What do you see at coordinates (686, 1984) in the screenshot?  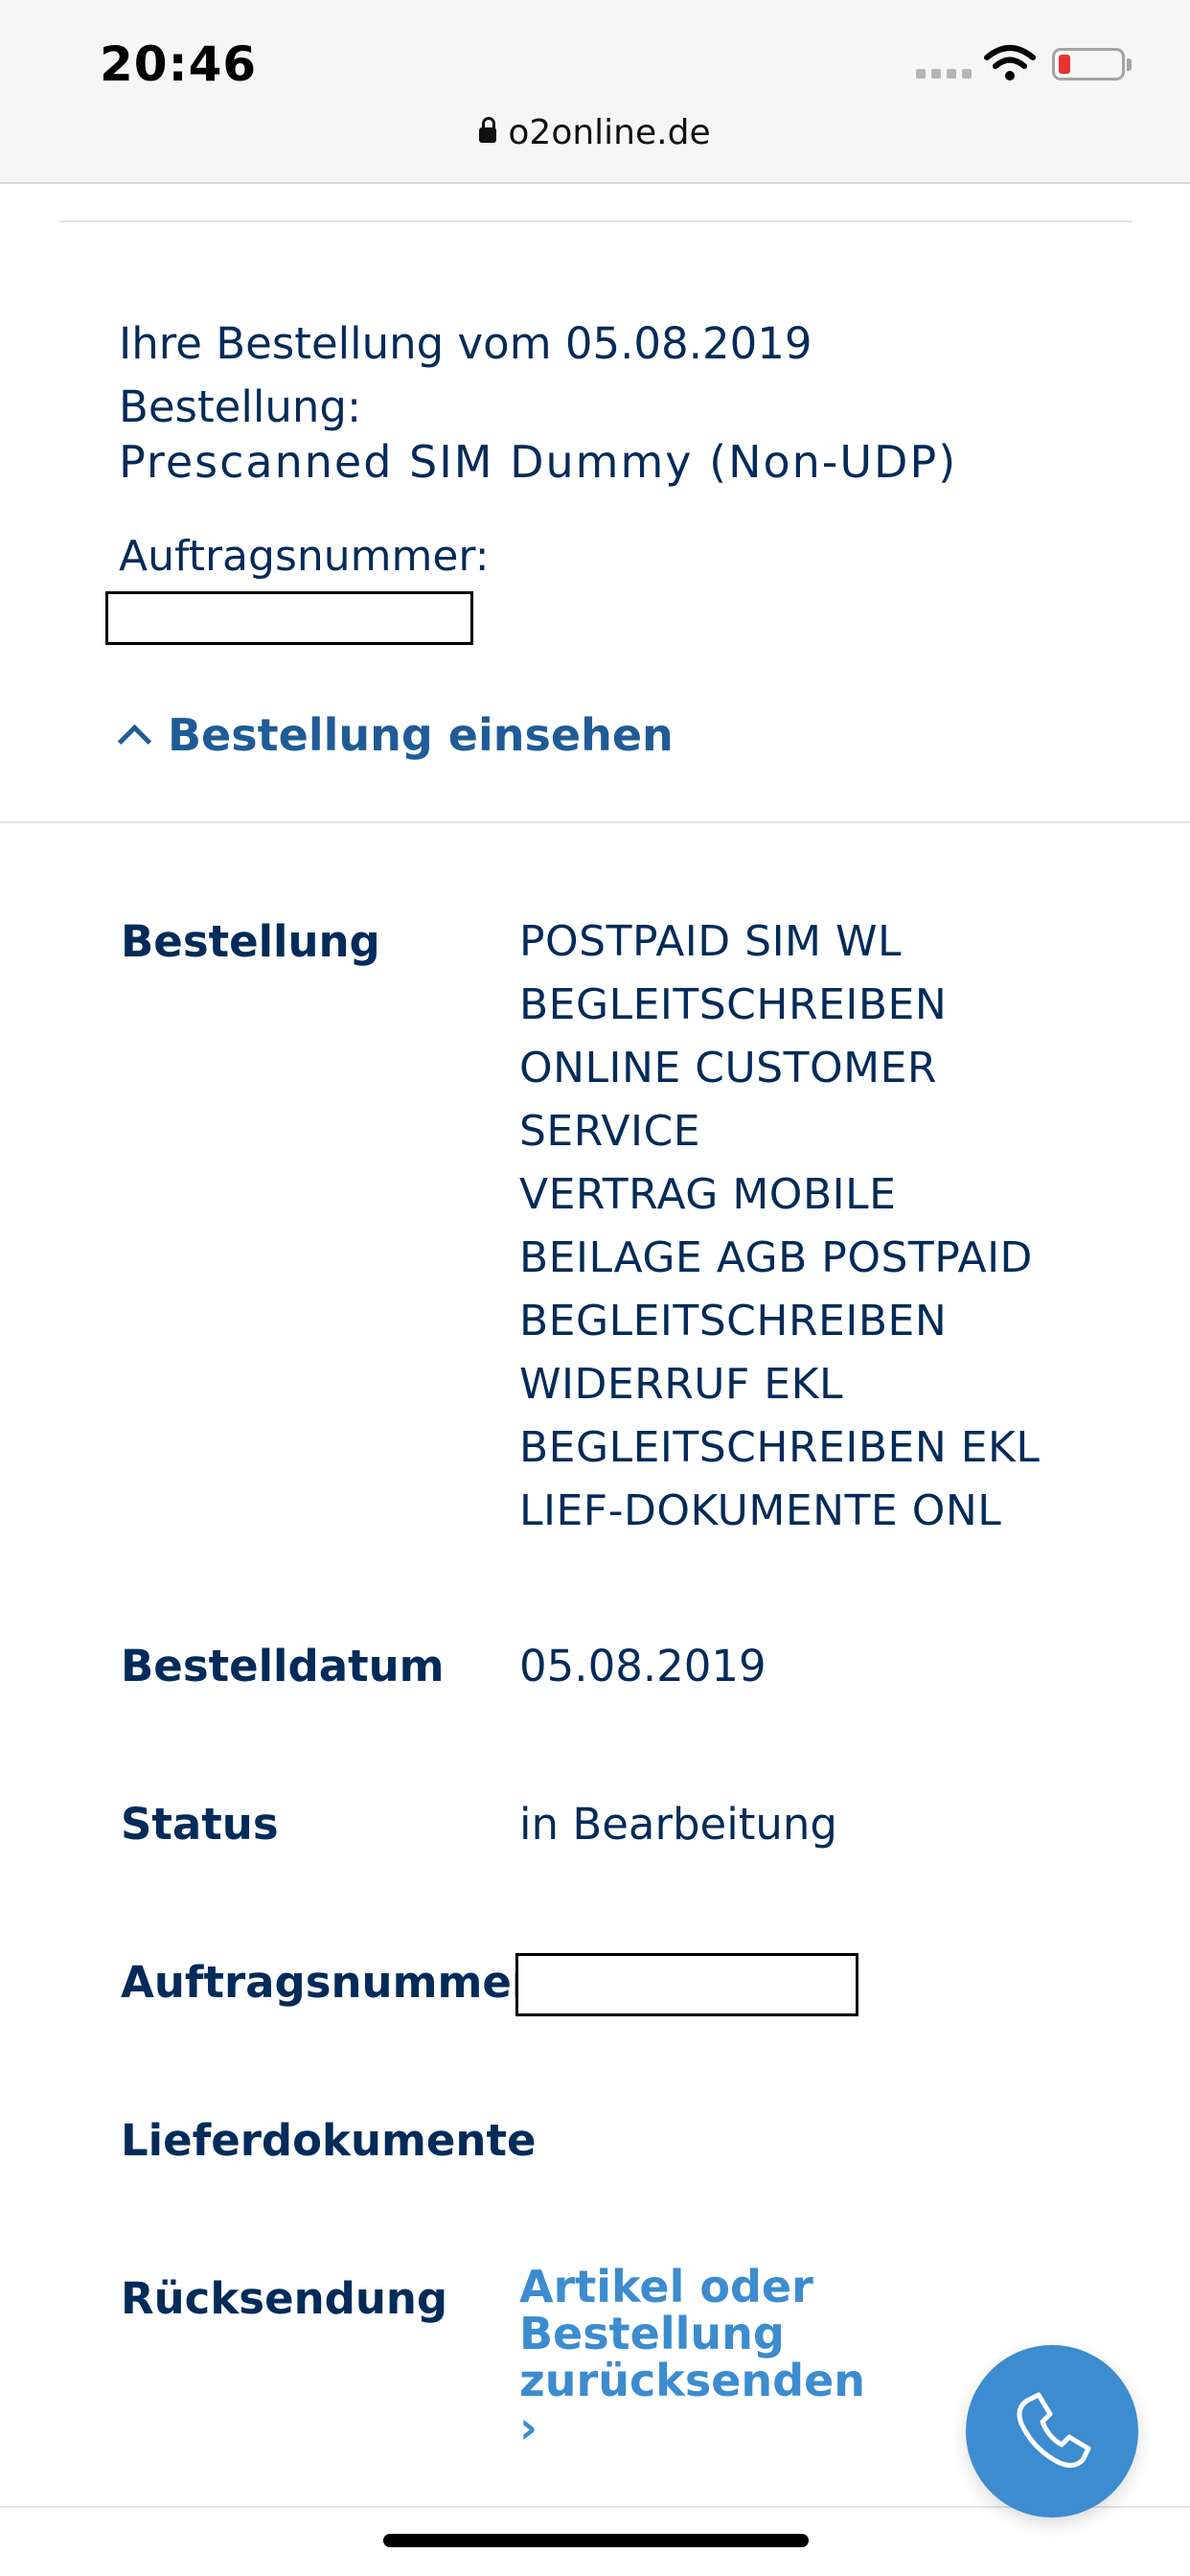 I see `redacted-auftragsnummer` at bounding box center [686, 1984].